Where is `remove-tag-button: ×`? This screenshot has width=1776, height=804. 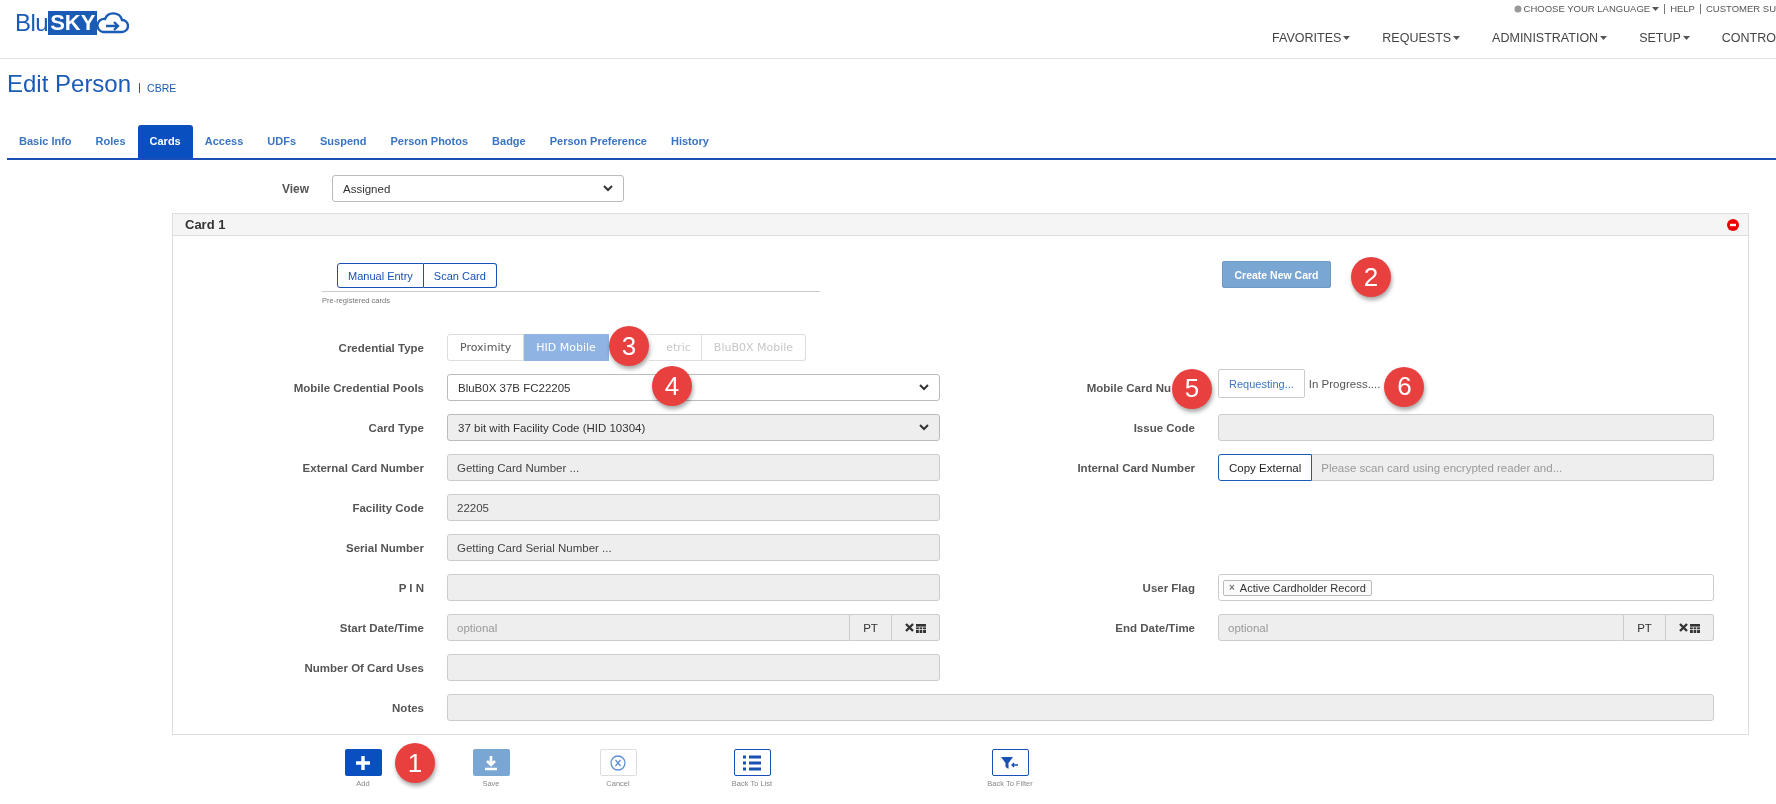 remove-tag-button: × is located at coordinates (1232, 587).